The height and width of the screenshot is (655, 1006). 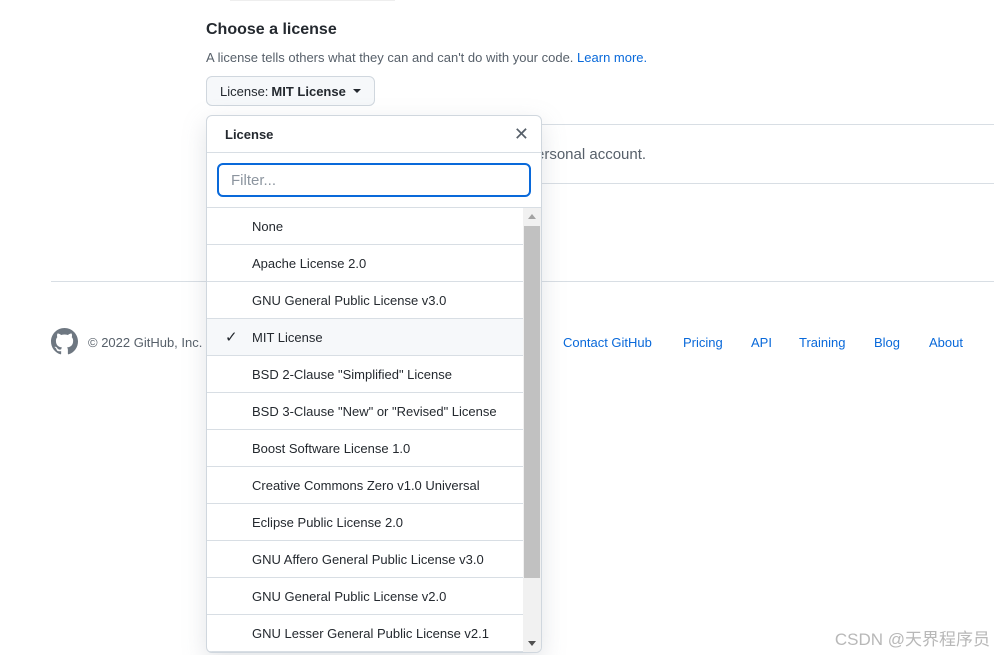 What do you see at coordinates (249, 134) in the screenshot?
I see `dropdown-title: License` at bounding box center [249, 134].